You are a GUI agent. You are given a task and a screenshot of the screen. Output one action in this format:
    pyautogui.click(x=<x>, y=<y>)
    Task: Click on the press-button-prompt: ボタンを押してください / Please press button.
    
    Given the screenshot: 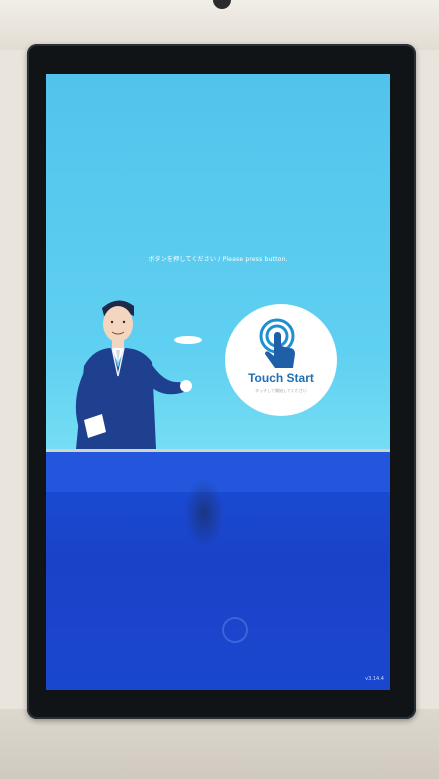 What is the action you would take?
    pyautogui.click(x=218, y=259)
    